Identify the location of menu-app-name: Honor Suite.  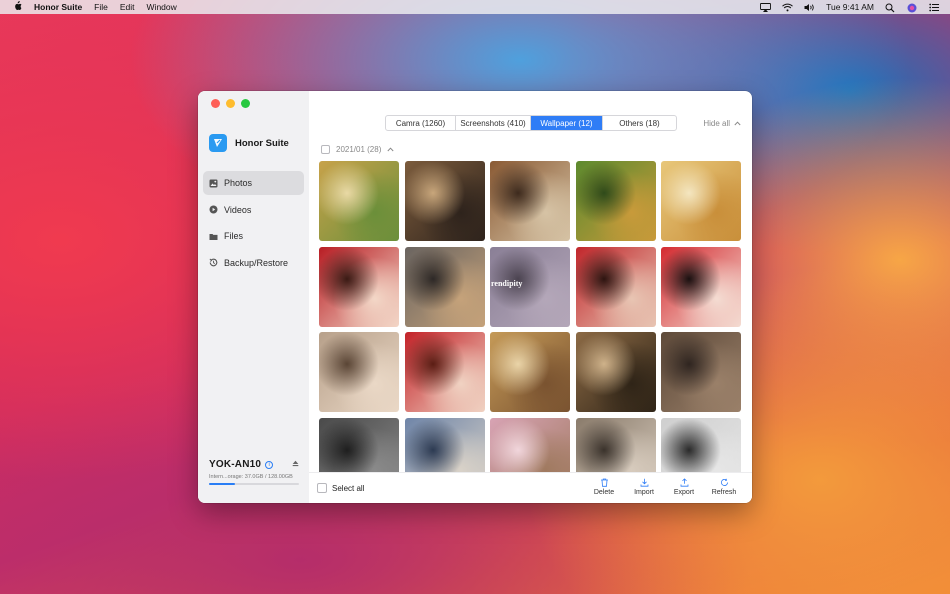
(58, 7).